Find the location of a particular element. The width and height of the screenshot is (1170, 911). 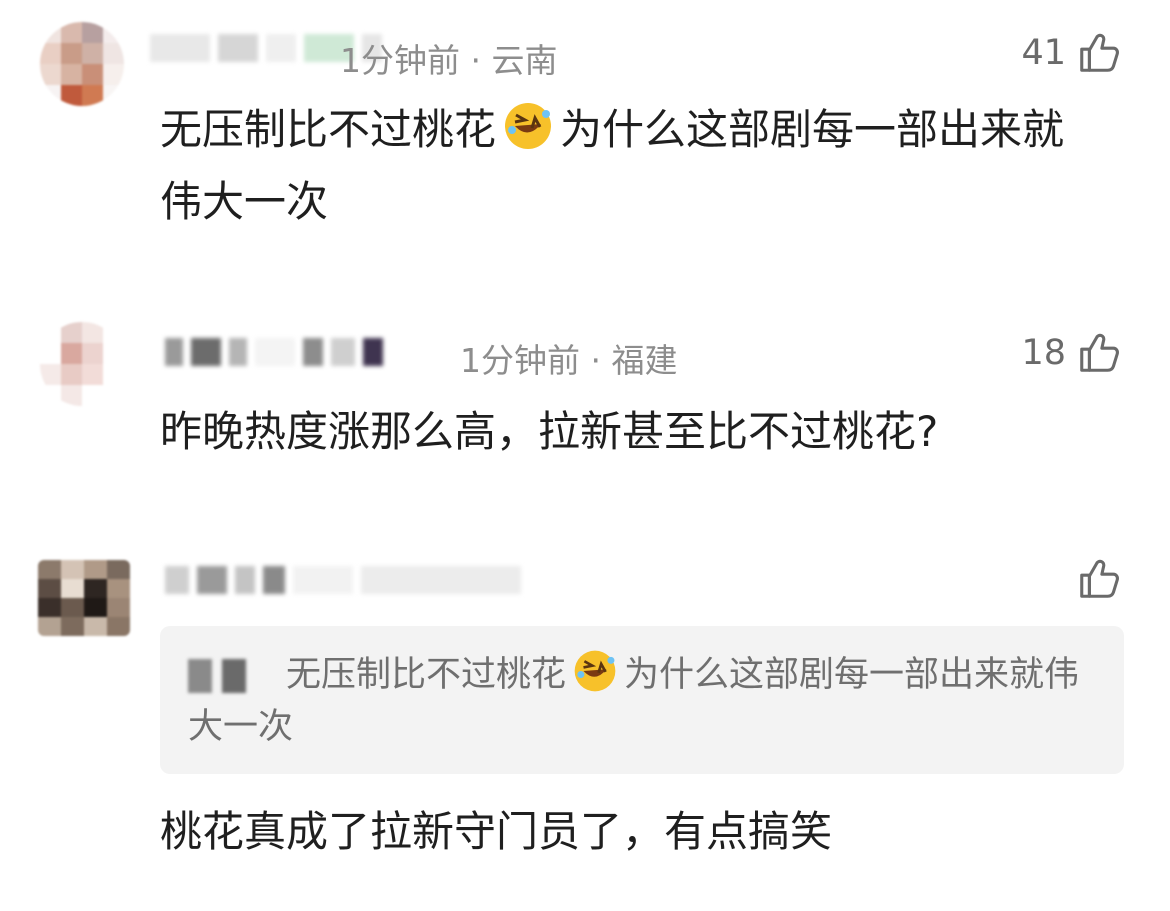

comment-text: 无压制比不过桃花 为什么这部剧每一部出来就伟大一次 is located at coordinates (630, 166).